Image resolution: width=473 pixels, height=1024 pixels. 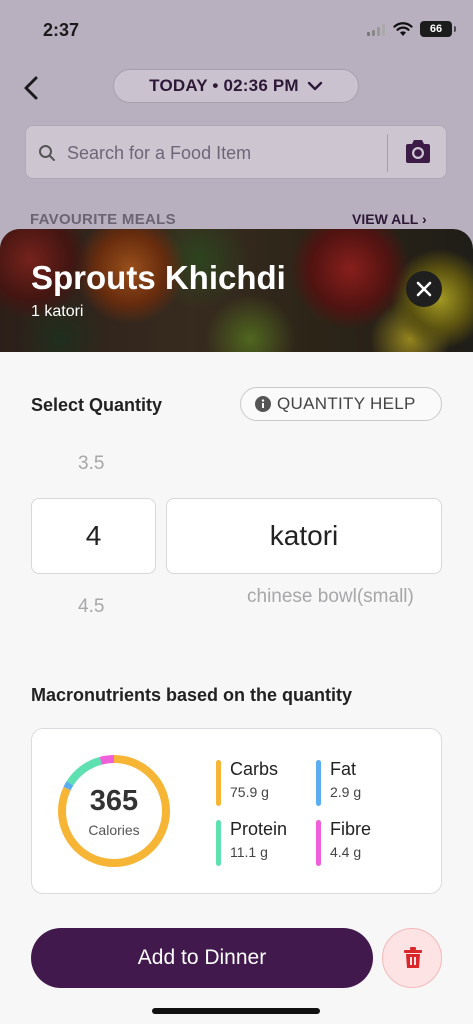 I want to click on trash-icon, so click(x=413, y=957).